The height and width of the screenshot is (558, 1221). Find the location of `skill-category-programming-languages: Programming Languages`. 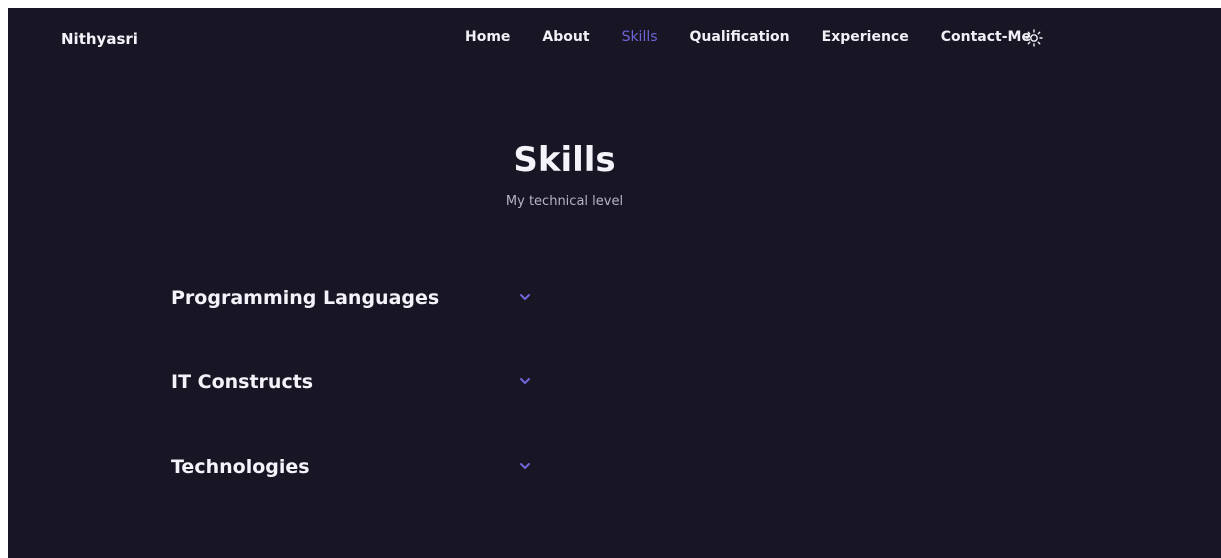

skill-category-programming-languages: Programming Languages is located at coordinates (356, 298).